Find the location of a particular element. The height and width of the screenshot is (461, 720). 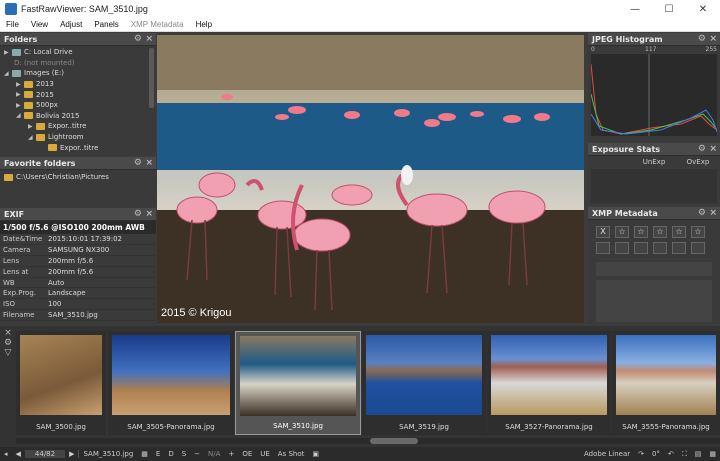

folders-title: Folders is located at coordinates (21, 39).